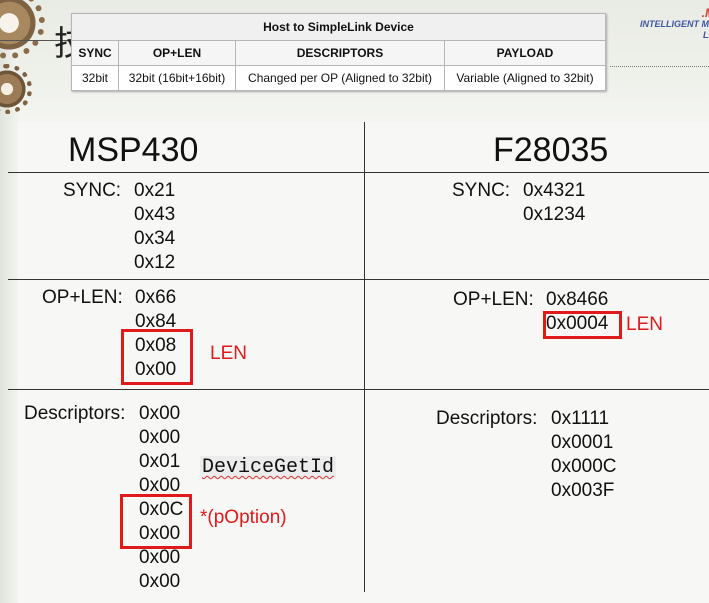  I want to click on option-highlight-box, so click(156, 521).